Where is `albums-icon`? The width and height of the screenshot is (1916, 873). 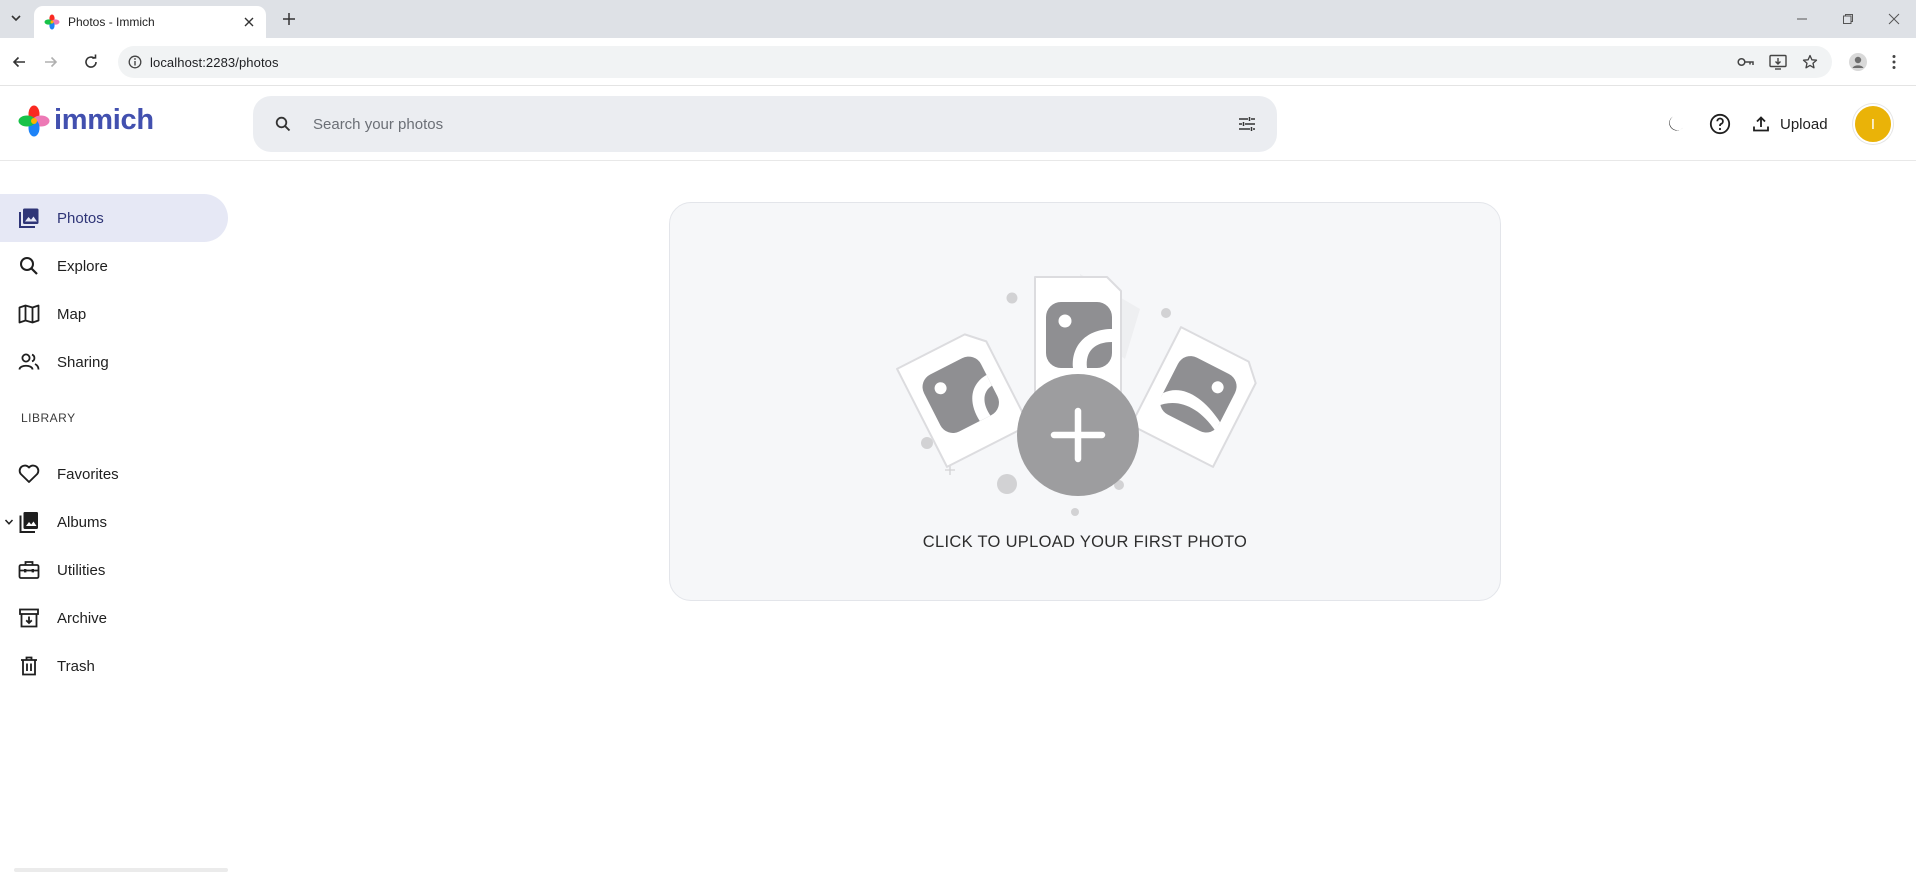 albums-icon is located at coordinates (29, 522).